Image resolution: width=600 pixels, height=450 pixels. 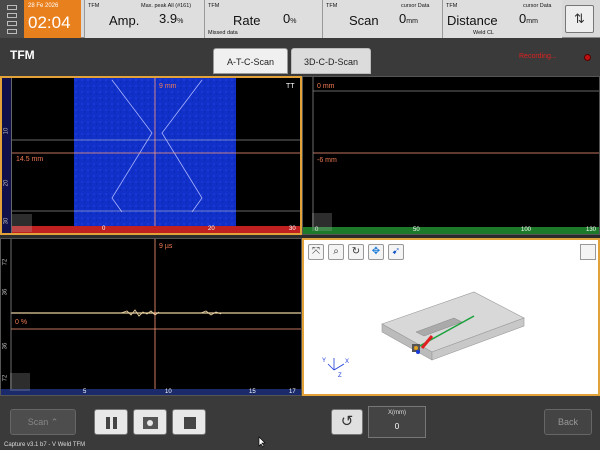 I want to click on 3d-model-canvas: Z Y X, so click(x=423, y=335).